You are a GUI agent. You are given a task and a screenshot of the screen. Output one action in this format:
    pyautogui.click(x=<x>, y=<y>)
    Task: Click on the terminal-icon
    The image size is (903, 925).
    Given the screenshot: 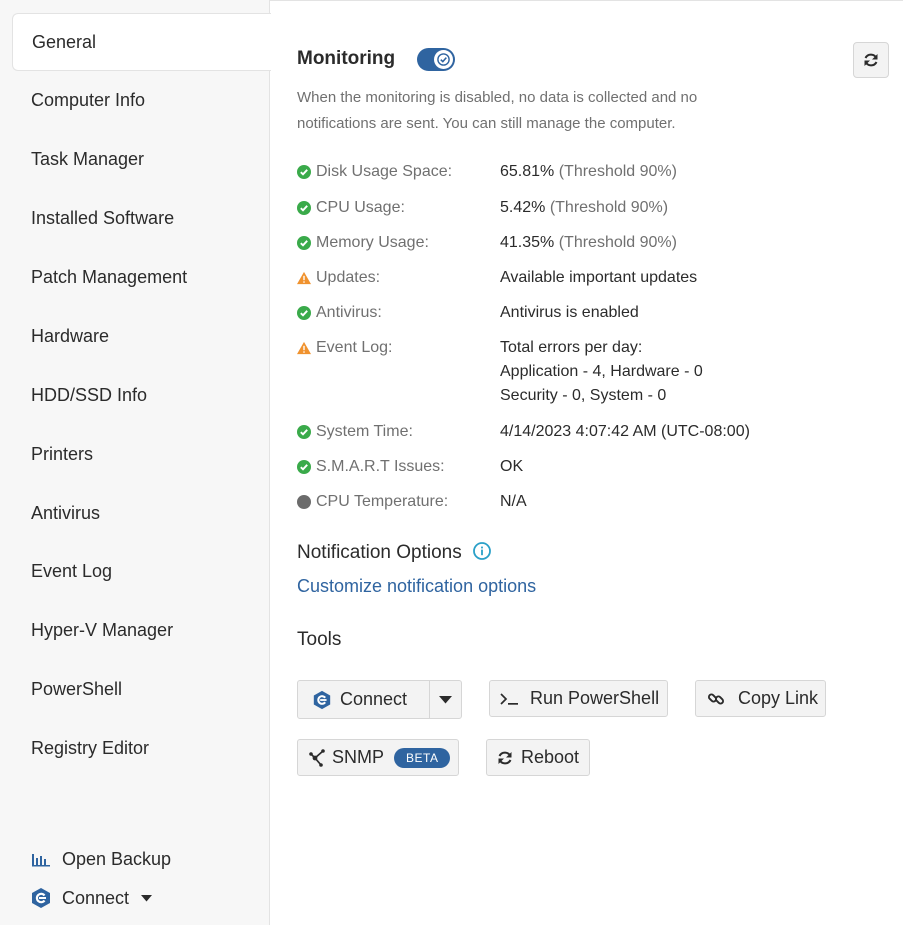 What is the action you would take?
    pyautogui.click(x=510, y=699)
    